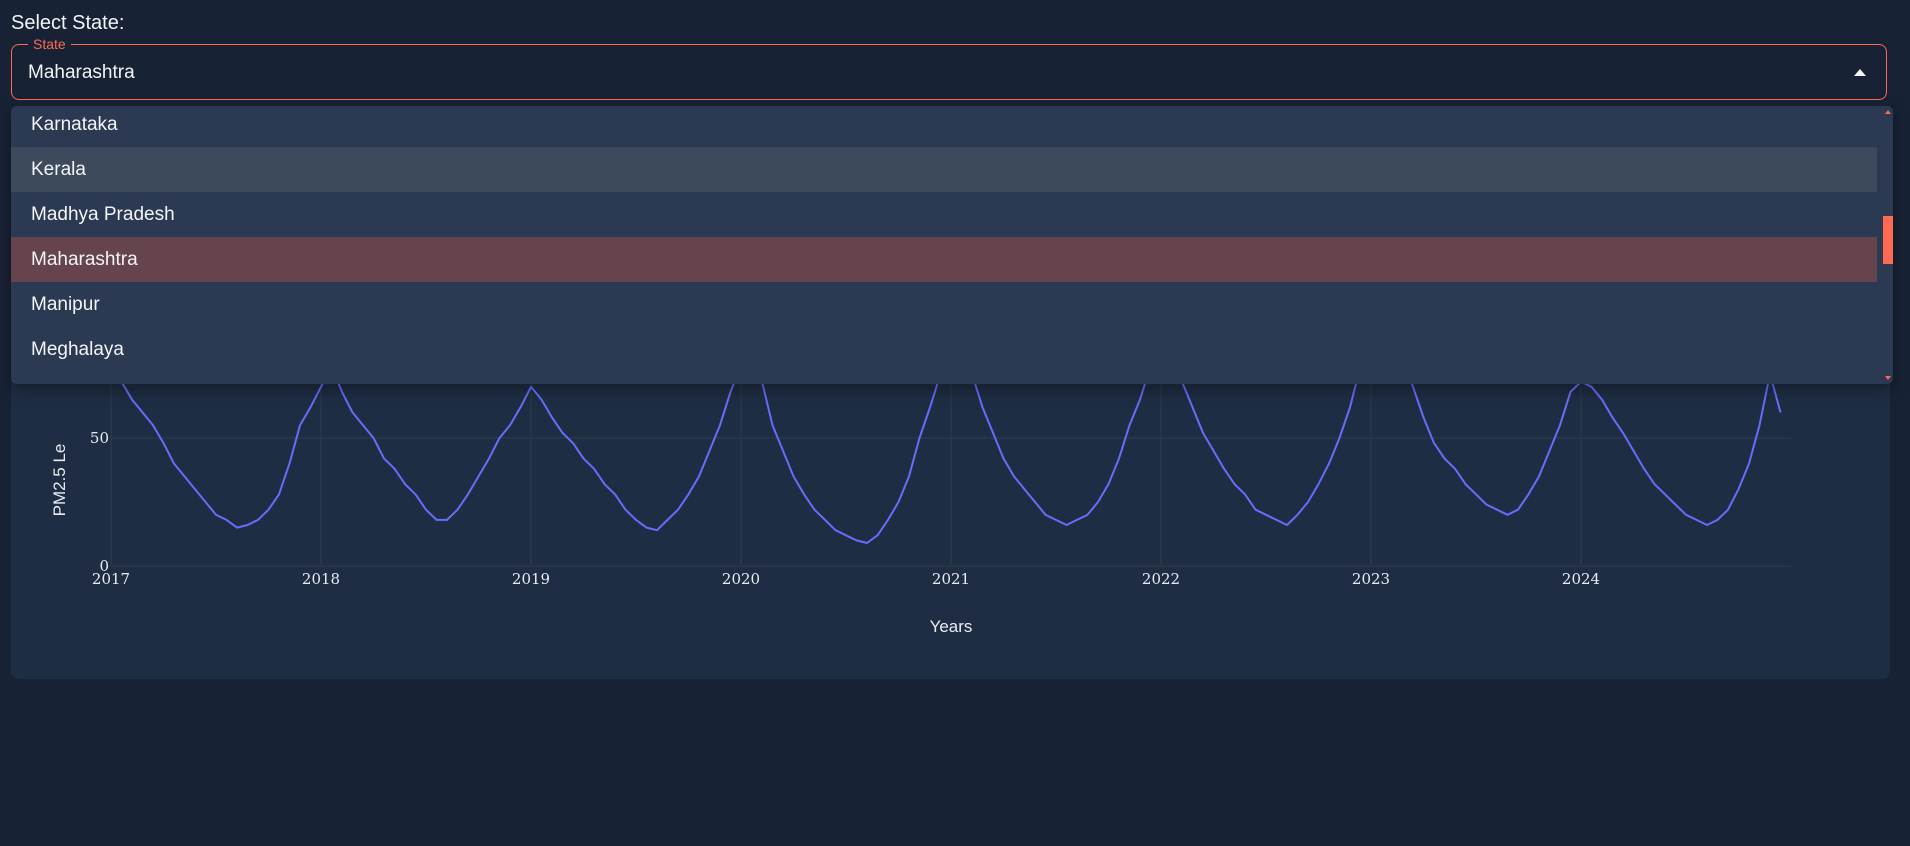 The height and width of the screenshot is (846, 1910). What do you see at coordinates (99, 438) in the screenshot?
I see `y-tick-label: 50` at bounding box center [99, 438].